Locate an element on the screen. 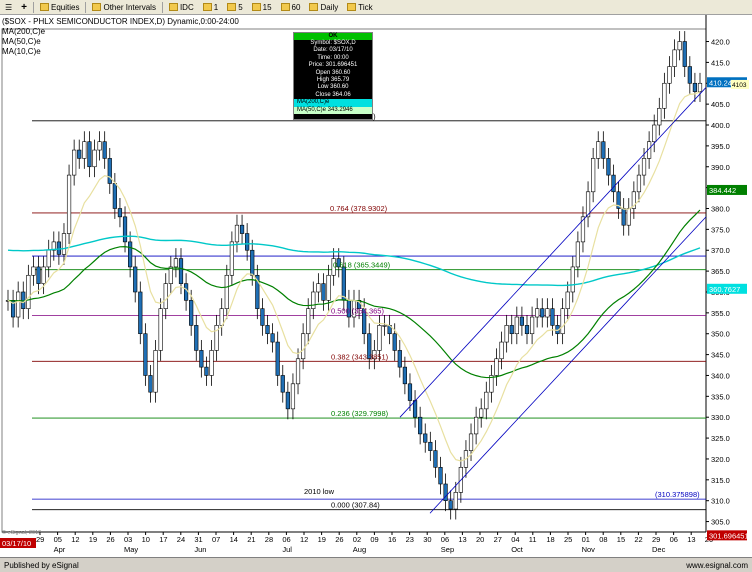  price-tag-label: 410.24 is located at coordinates (720, 82).